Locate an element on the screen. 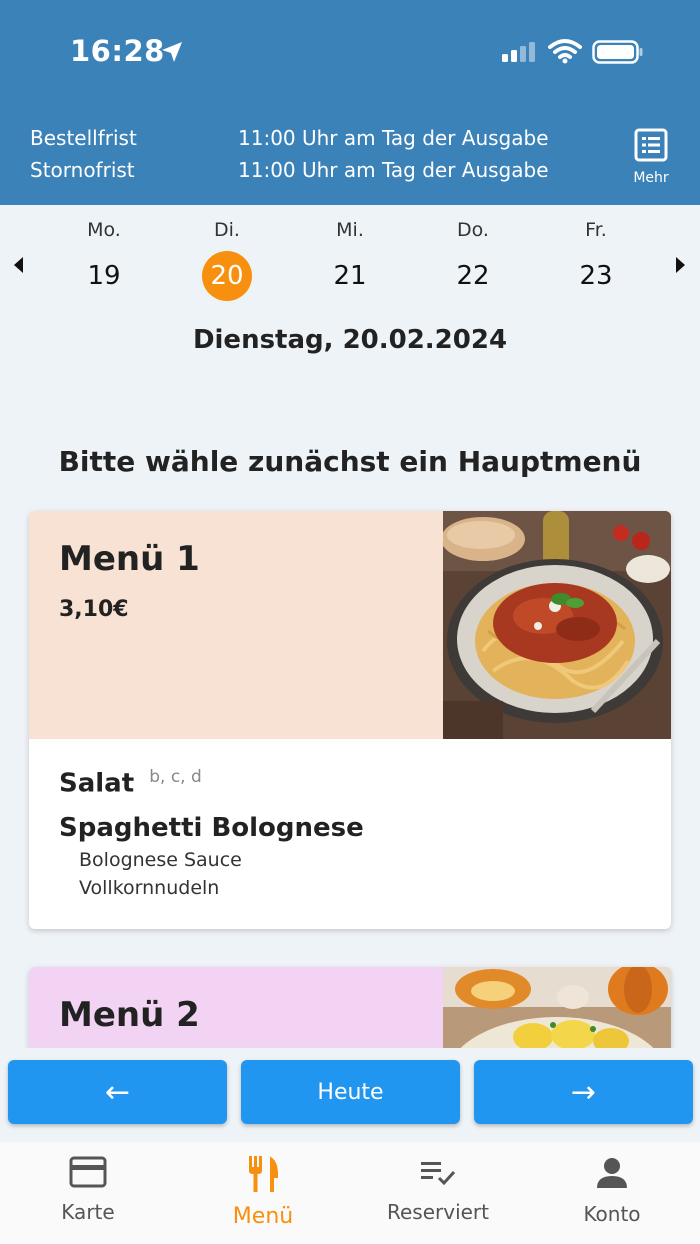  menu-card-header: Menü 1 3,10€ is located at coordinates (236, 625).